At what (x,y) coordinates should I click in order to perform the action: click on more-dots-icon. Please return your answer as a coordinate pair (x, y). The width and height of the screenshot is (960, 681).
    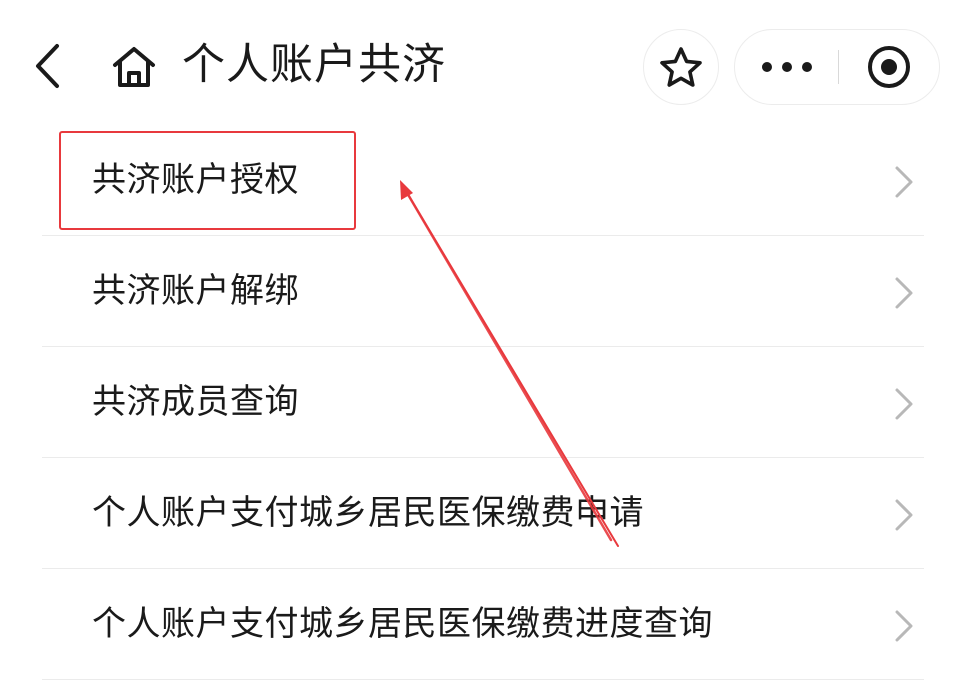
    Looking at the image, I should click on (786, 67).